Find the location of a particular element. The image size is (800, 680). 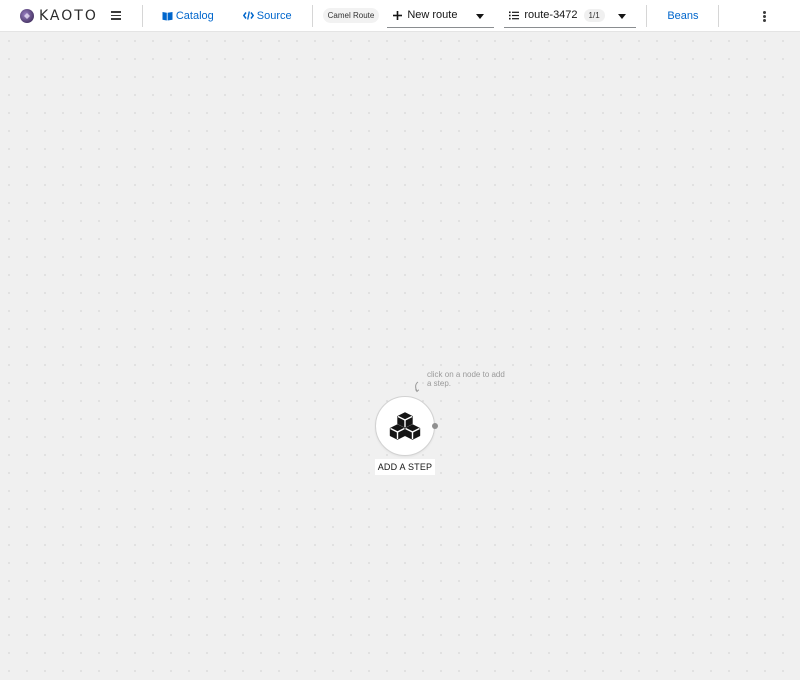

new-route-select: New route is located at coordinates (441, 16).